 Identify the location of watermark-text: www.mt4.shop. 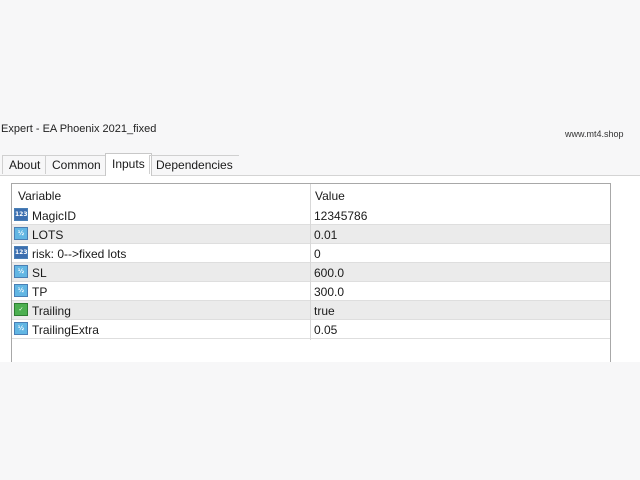
(594, 134).